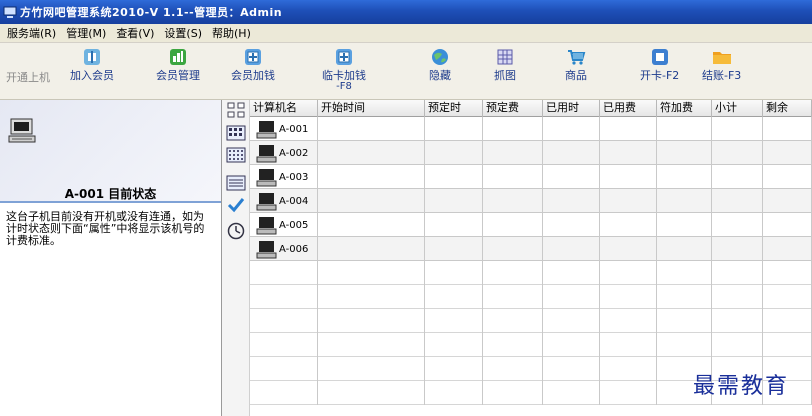 This screenshot has height=416, width=812. I want to click on menu-view: 查看(V), so click(135, 33).